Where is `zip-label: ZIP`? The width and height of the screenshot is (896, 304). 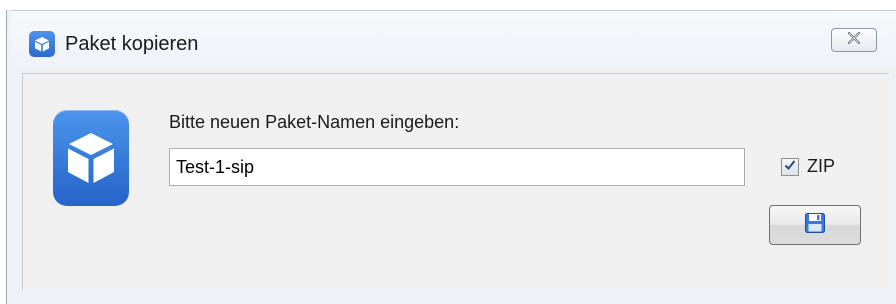
zip-label: ZIP is located at coordinates (821, 166).